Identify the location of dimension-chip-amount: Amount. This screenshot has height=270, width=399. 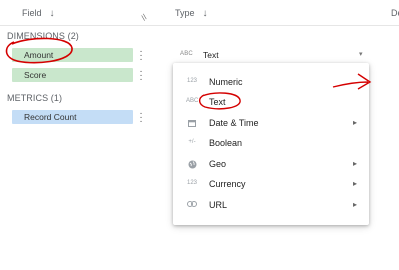
(72, 55).